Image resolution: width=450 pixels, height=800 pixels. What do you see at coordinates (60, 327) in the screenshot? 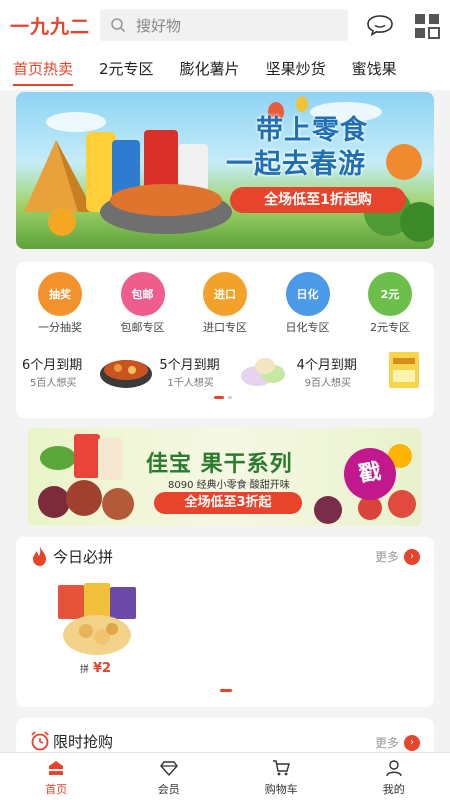
I see `category-label: 一分抽奖` at bounding box center [60, 327].